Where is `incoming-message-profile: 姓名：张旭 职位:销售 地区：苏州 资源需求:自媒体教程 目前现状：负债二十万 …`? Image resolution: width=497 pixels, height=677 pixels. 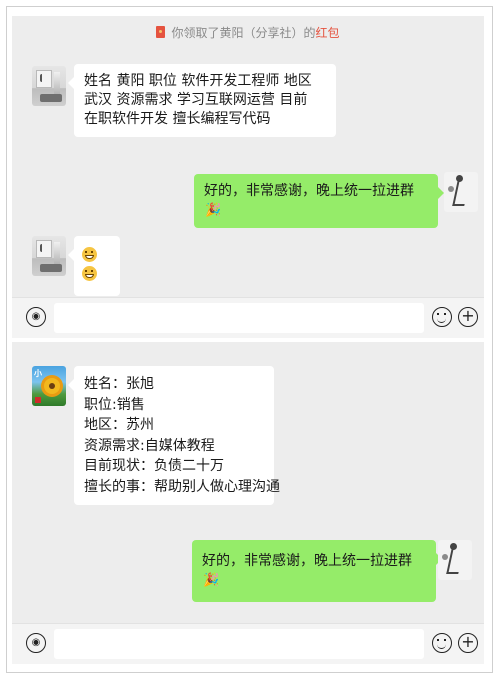 incoming-message-profile: 姓名：张旭 职位:销售 地区：苏州 资源需求:自媒体教程 目前现状：负债二十万 … is located at coordinates (174, 435).